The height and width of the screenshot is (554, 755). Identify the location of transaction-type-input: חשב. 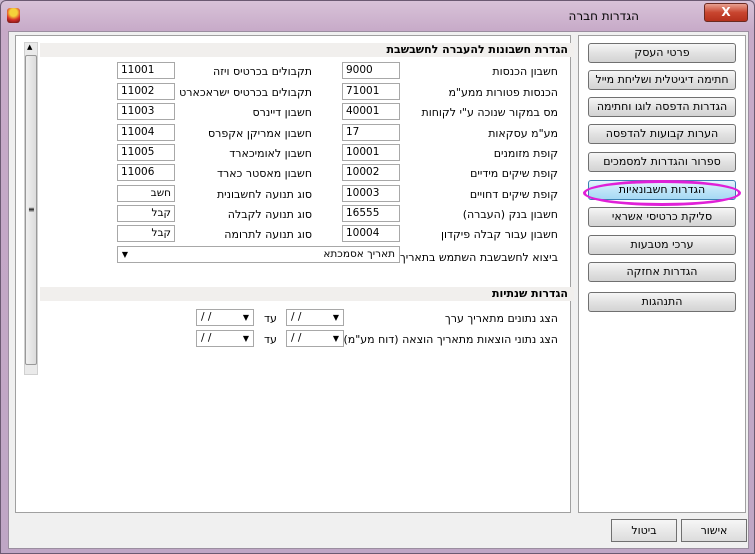
(146, 193).